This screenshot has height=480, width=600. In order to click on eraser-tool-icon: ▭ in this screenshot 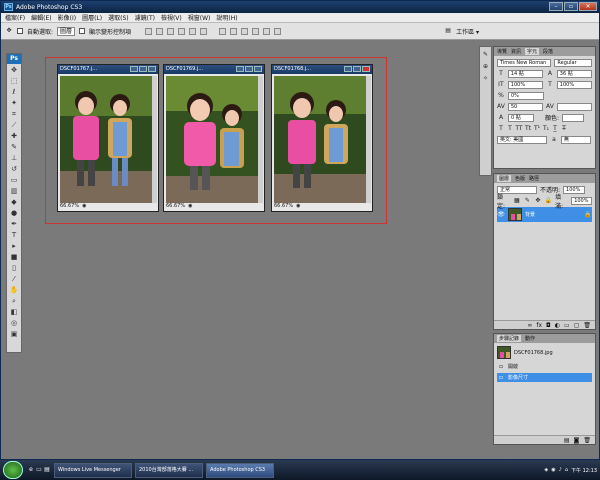, I will do `click(14, 180)`.